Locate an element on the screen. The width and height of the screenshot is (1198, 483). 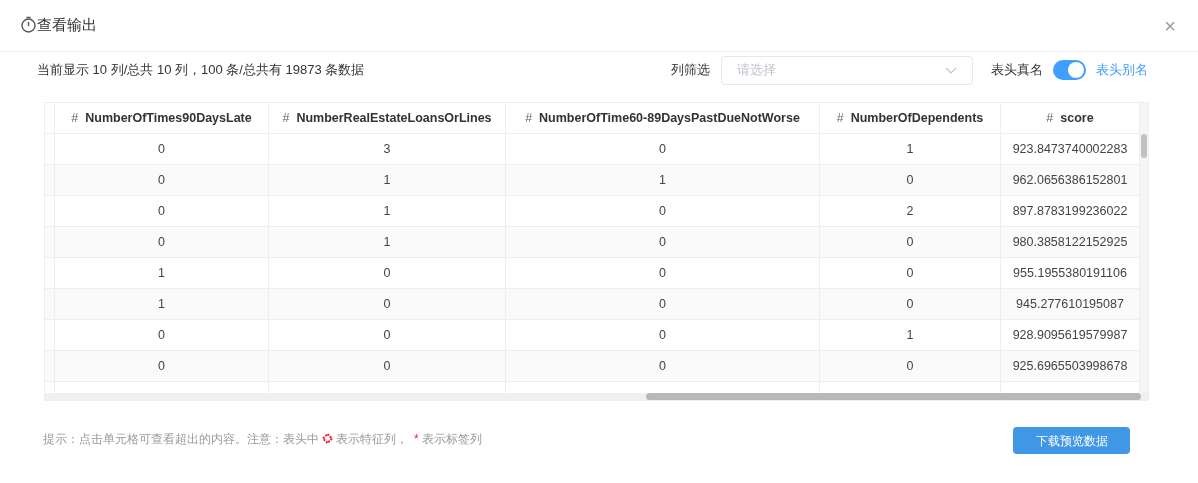
hint-text: 提示：点击单元格可查看超出的内容。注意：表头中 is located at coordinates (181, 439).